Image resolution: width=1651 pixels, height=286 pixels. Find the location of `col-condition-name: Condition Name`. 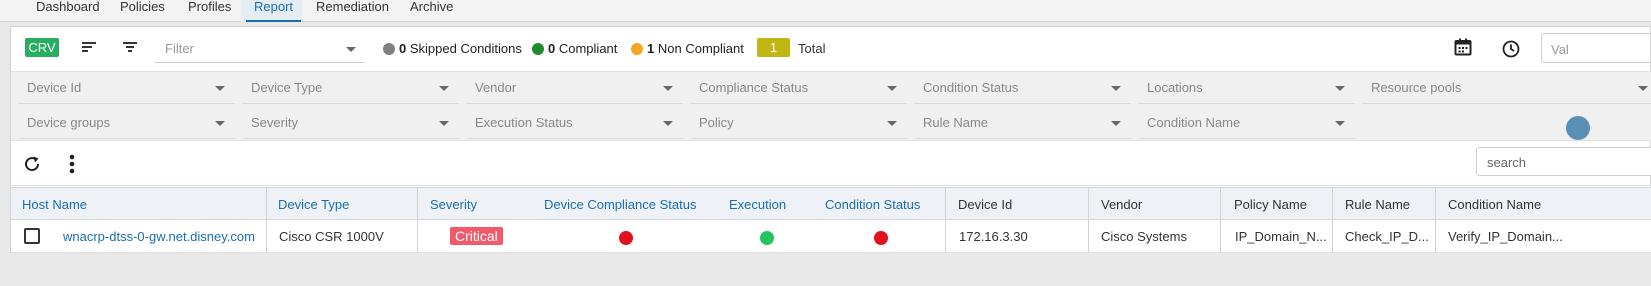

col-condition-name: Condition Name is located at coordinates (1494, 204).